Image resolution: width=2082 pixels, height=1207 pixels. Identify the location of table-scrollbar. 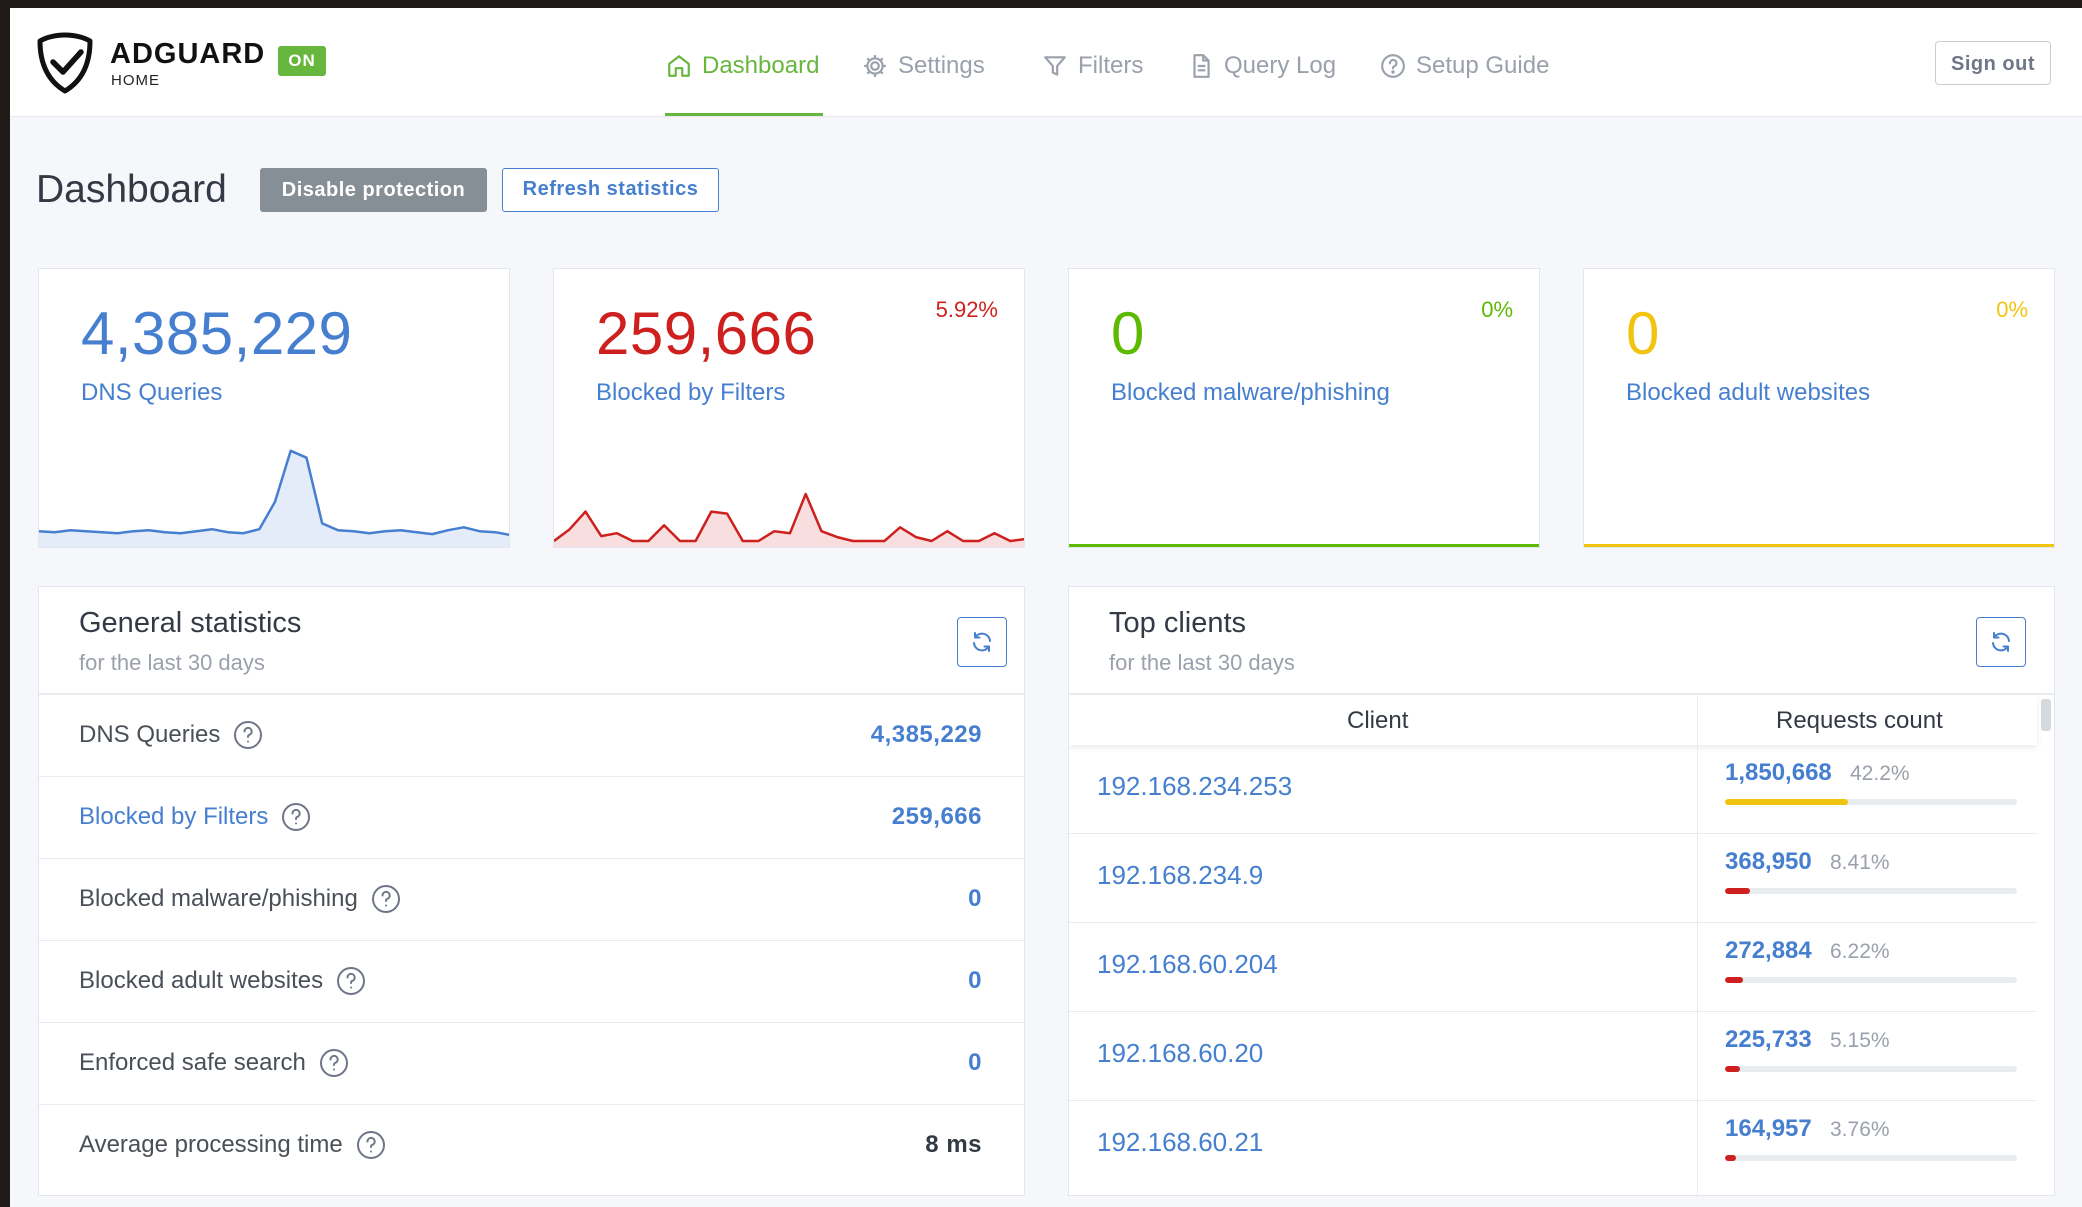
(2046, 715).